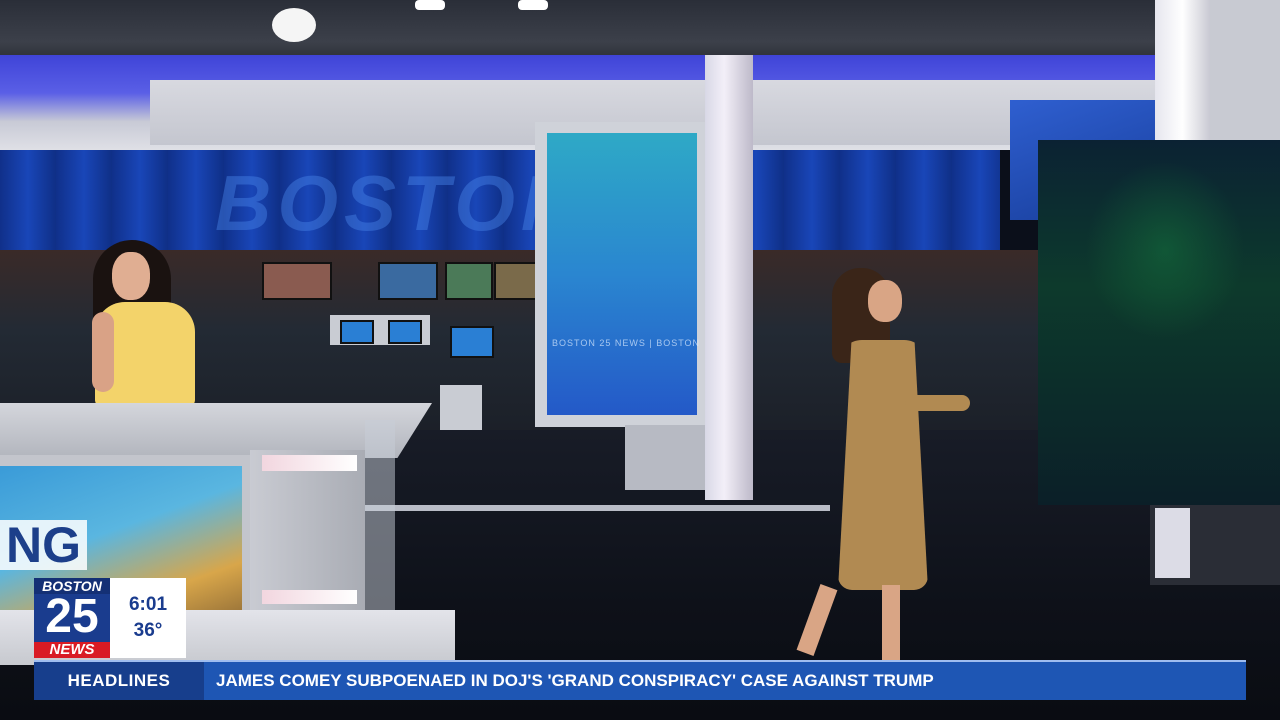  I want to click on meteorologist-dress, so click(883, 465).